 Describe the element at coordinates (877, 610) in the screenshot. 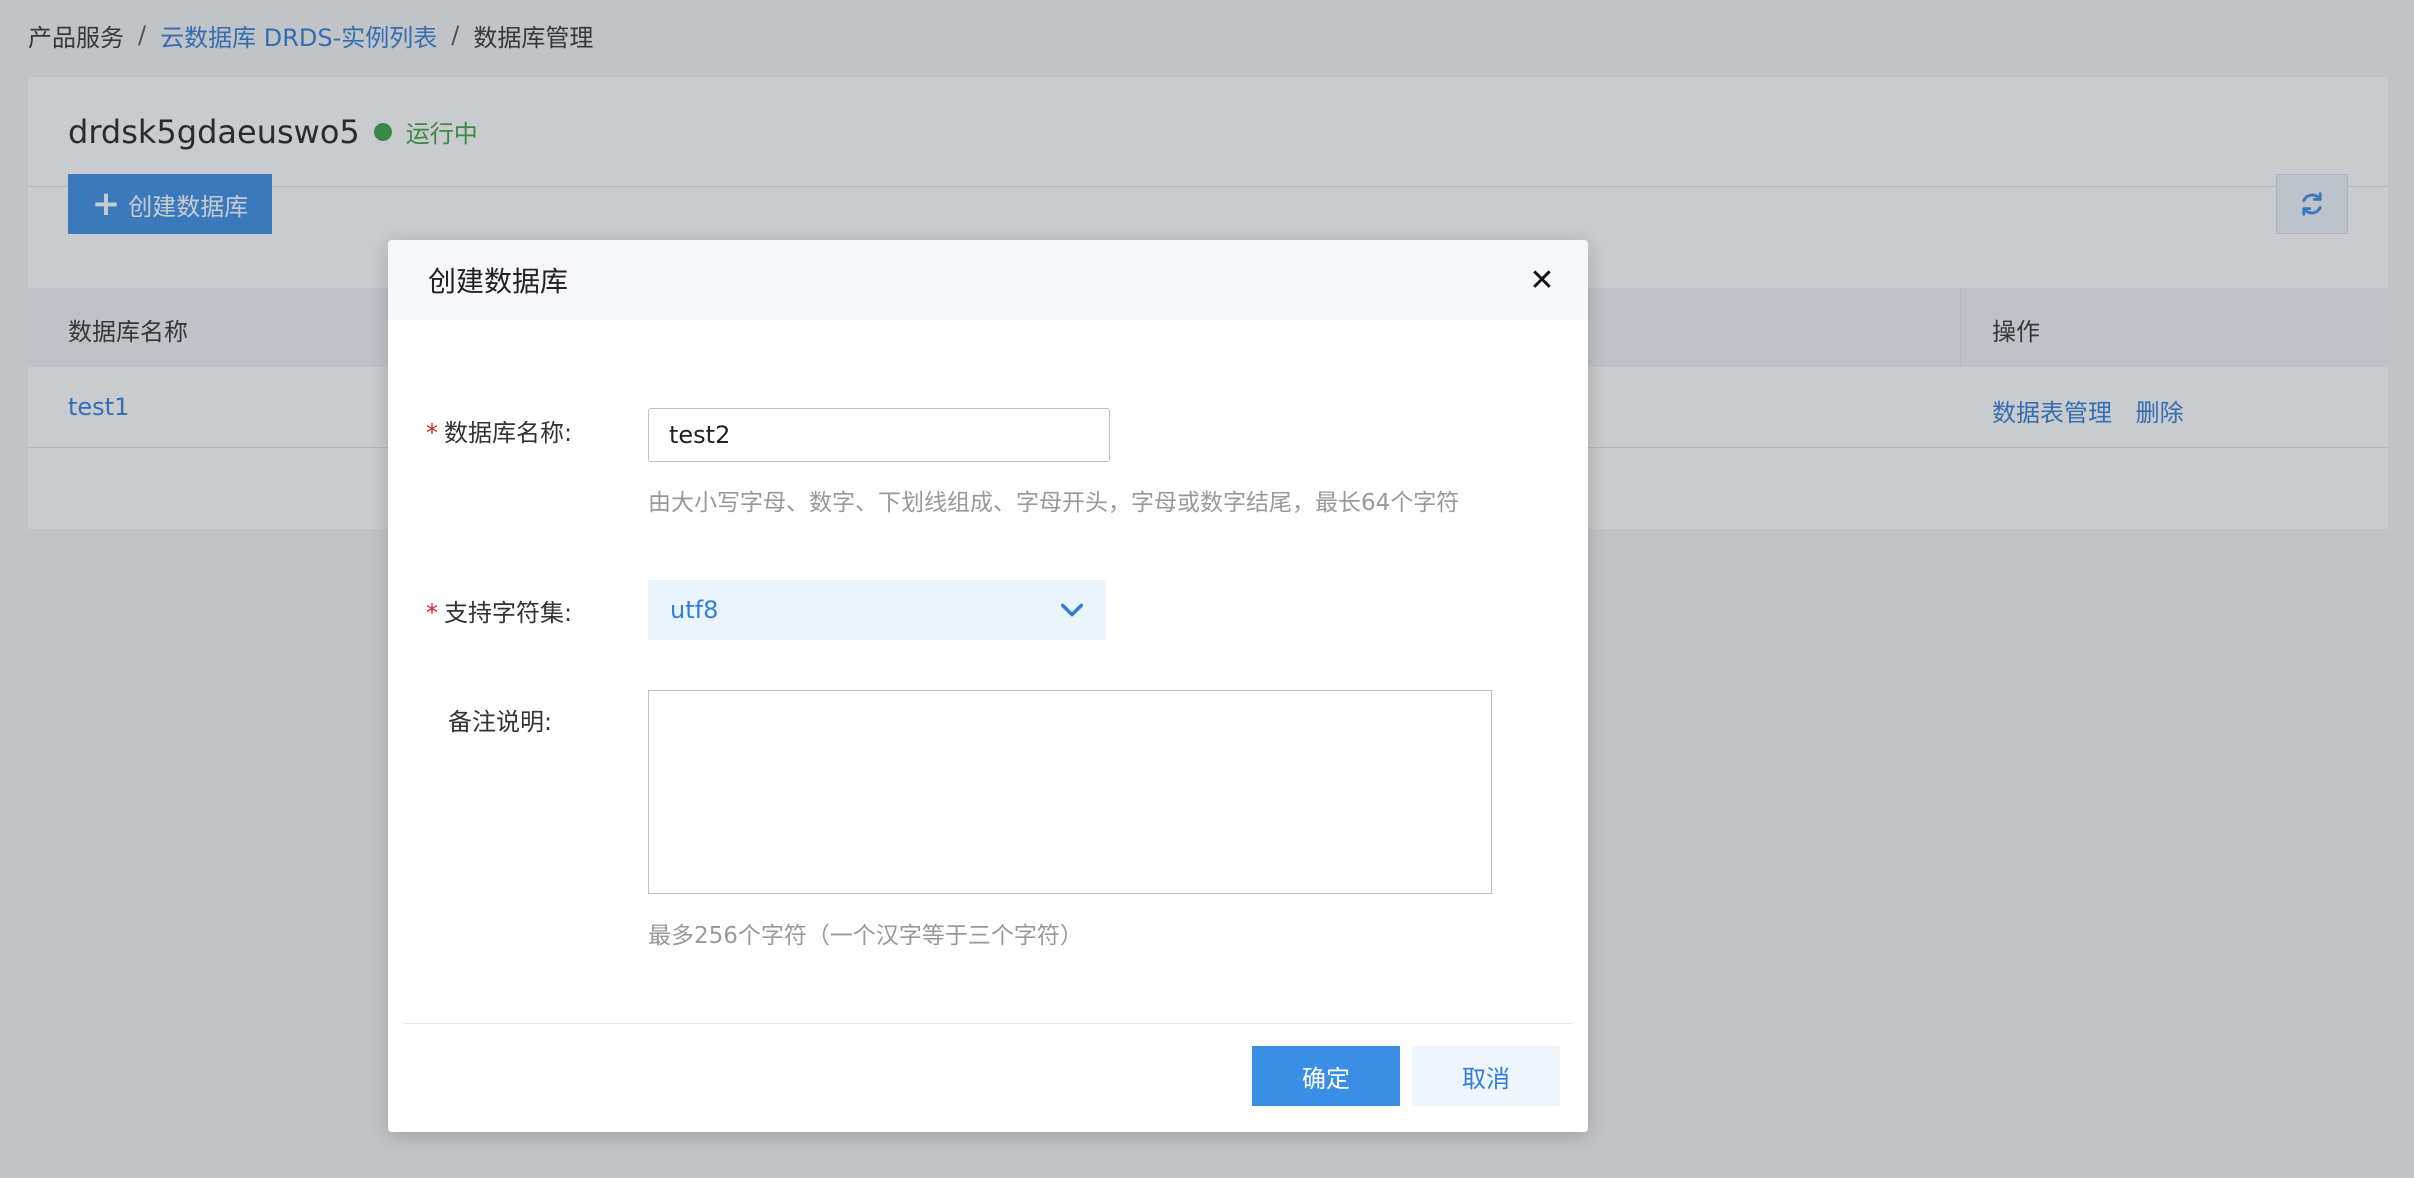

I see `charset-select: utf8` at that location.